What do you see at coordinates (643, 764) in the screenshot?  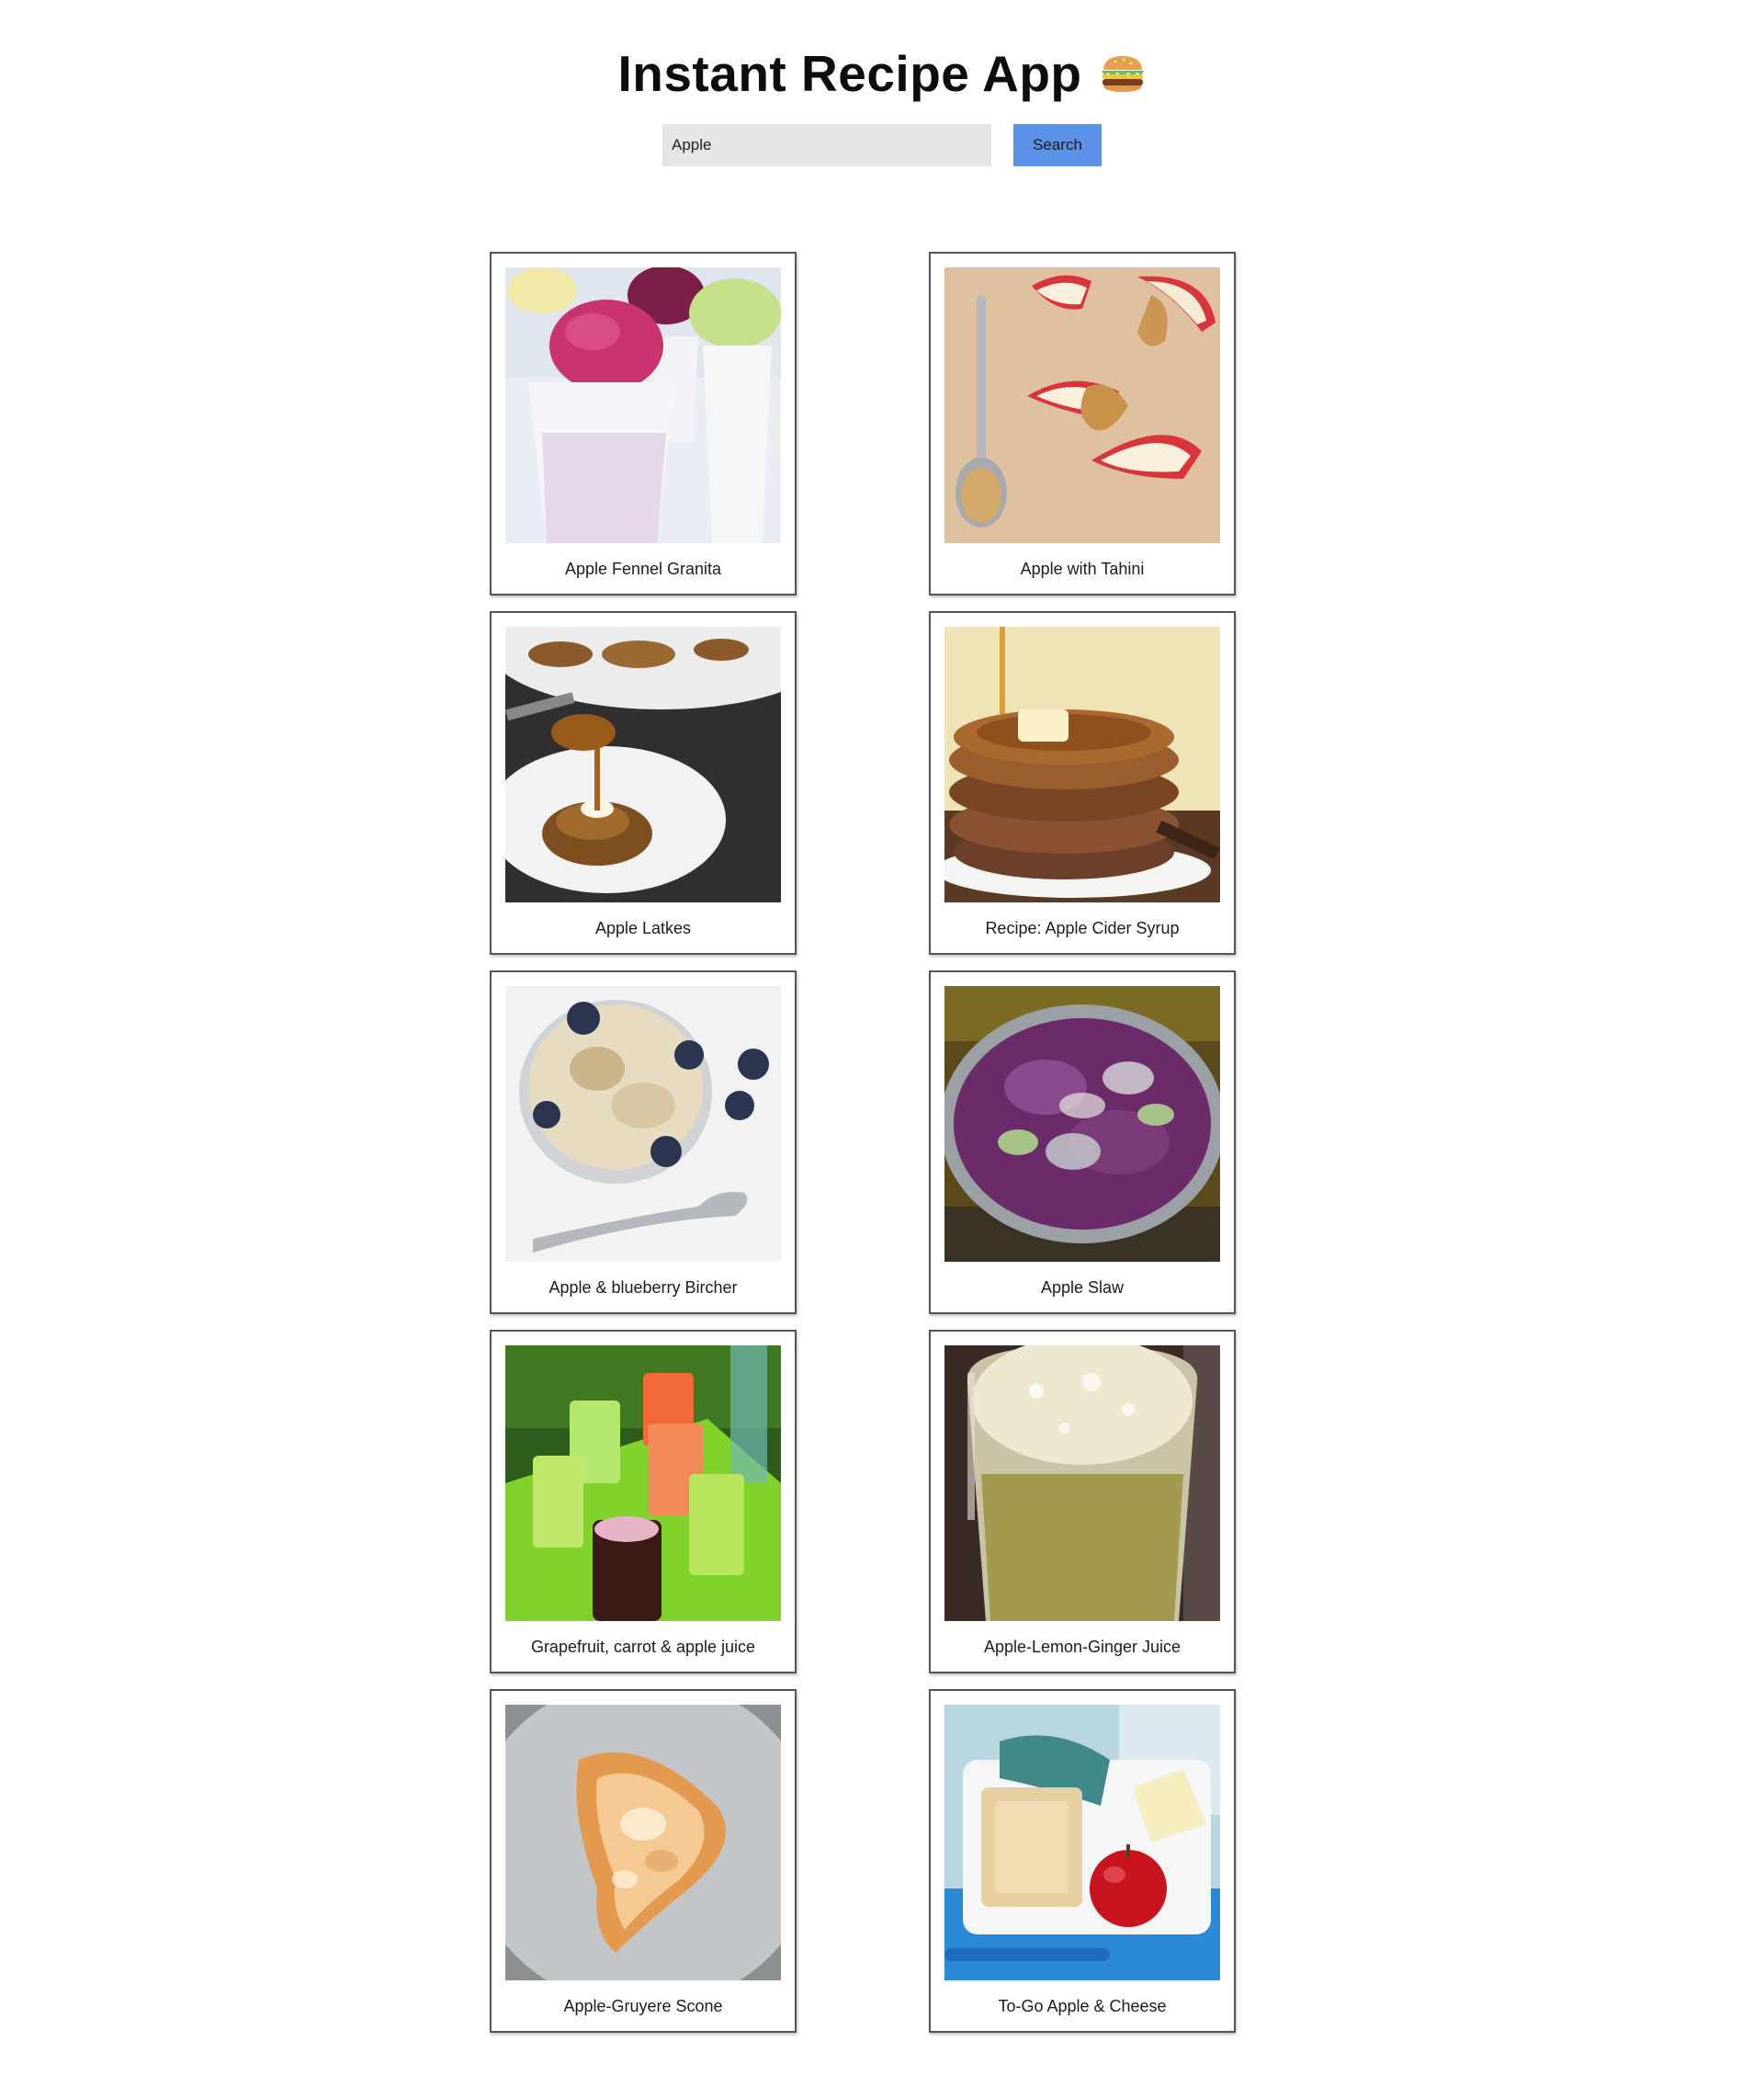 I see `latke-caramel-photo` at bounding box center [643, 764].